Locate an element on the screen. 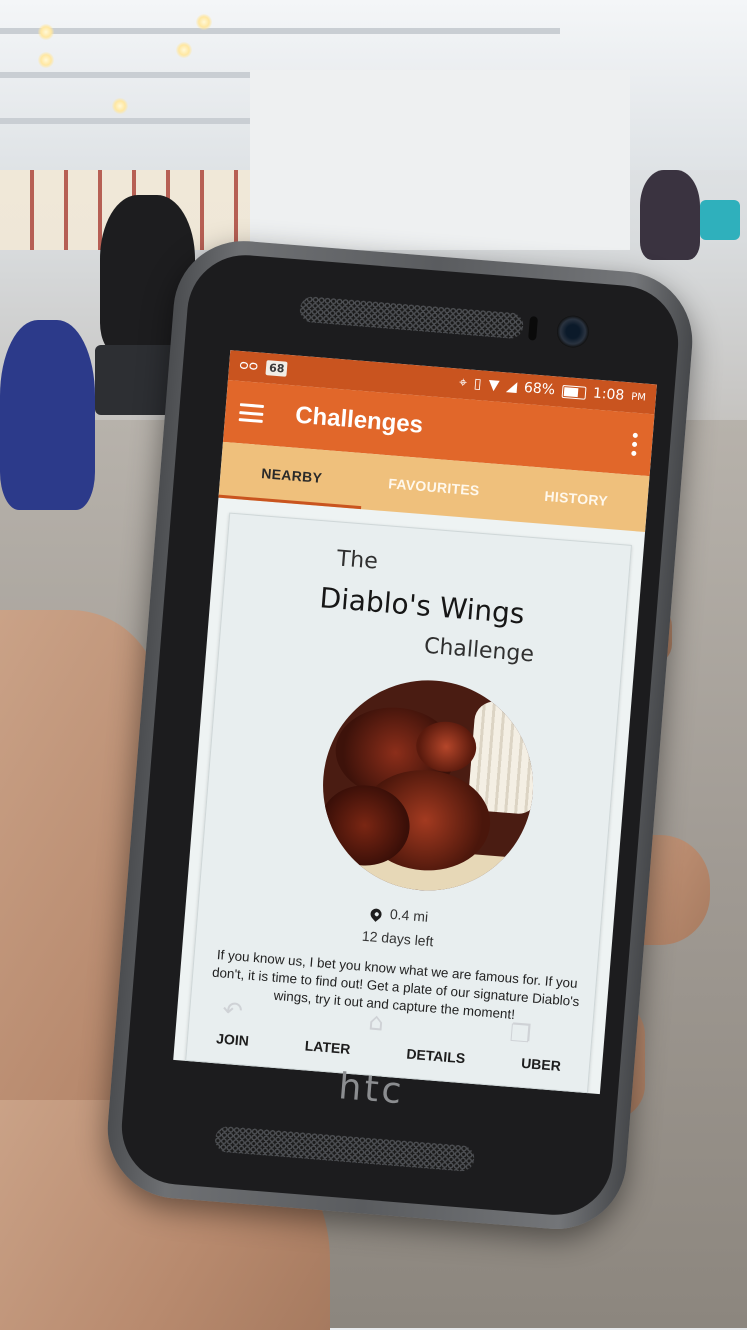  wifi-icon: ▼ is located at coordinates (493, 385).